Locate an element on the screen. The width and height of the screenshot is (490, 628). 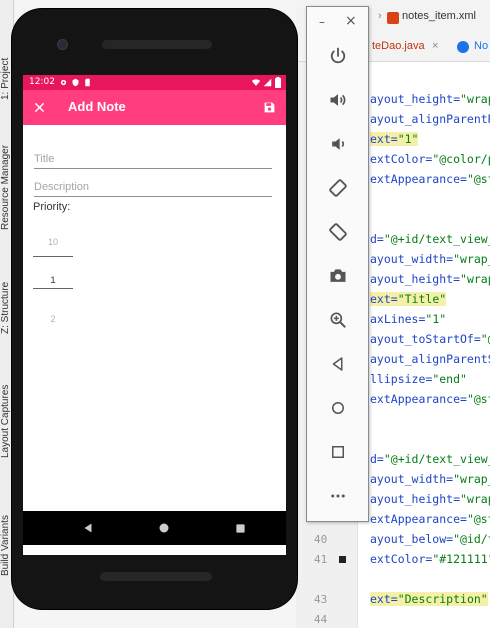
more-button is located at coordinates (338, 496).